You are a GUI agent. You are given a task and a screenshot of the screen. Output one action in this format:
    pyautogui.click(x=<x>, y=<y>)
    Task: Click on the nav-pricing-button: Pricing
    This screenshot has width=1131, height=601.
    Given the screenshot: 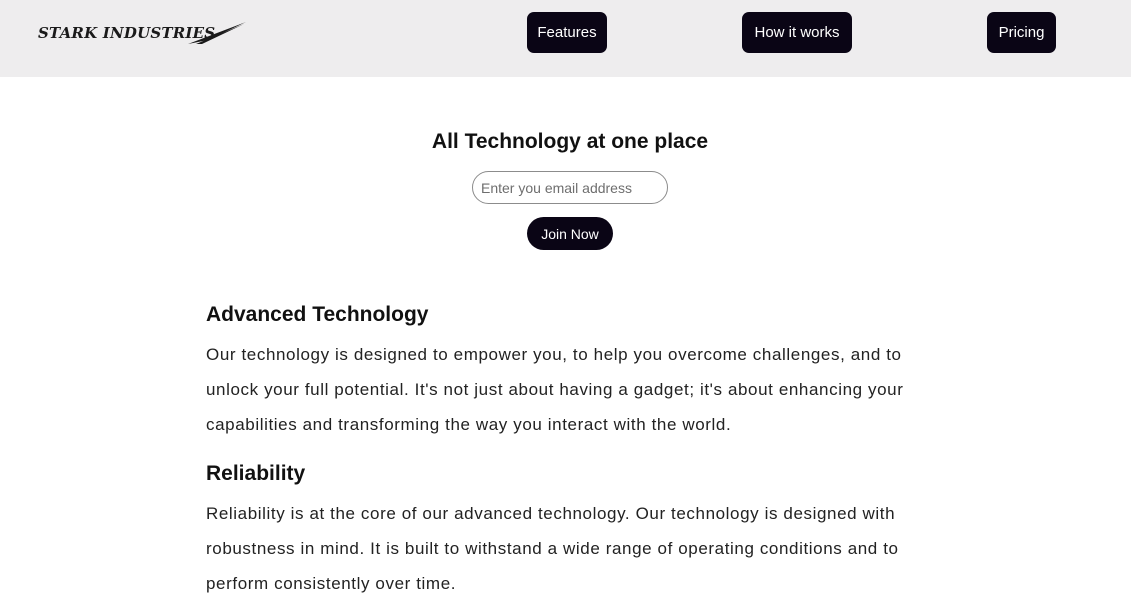 What is the action you would take?
    pyautogui.click(x=1021, y=32)
    